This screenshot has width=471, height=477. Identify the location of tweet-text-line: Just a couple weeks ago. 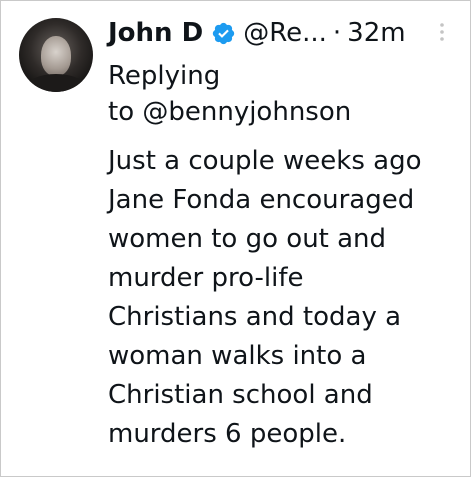
(265, 161).